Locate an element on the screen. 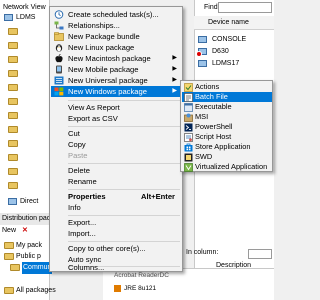  menu-item-export-as-csv: Export as CSV is located at coordinates (116, 118).